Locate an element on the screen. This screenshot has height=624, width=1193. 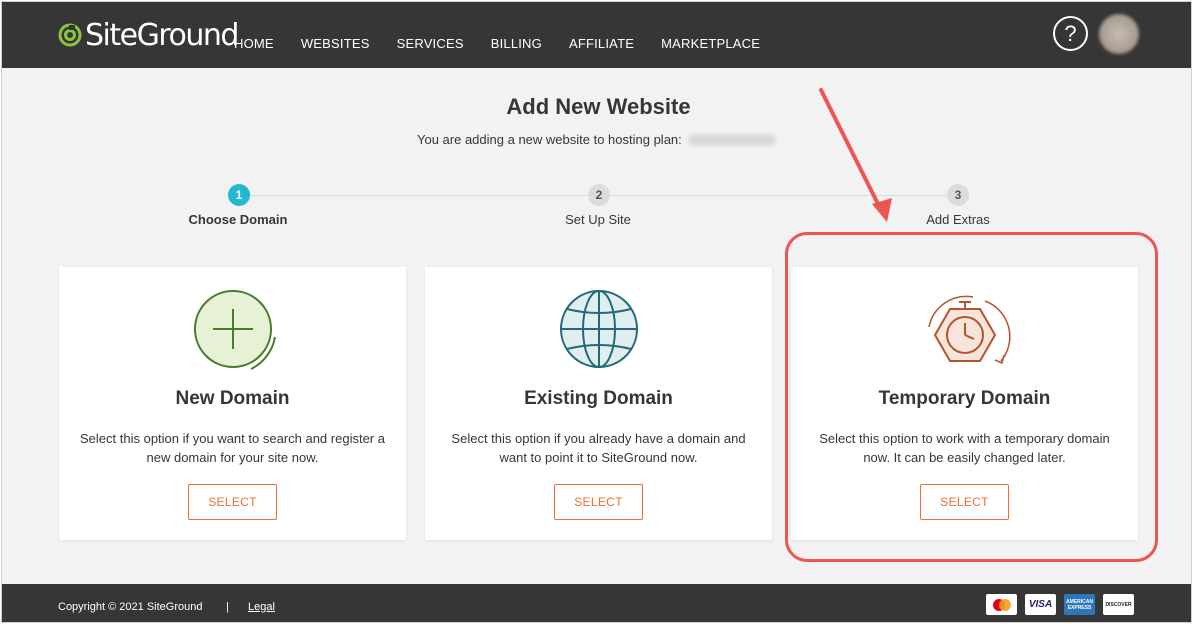
step-1-indicator: 1 is located at coordinates (239, 195).